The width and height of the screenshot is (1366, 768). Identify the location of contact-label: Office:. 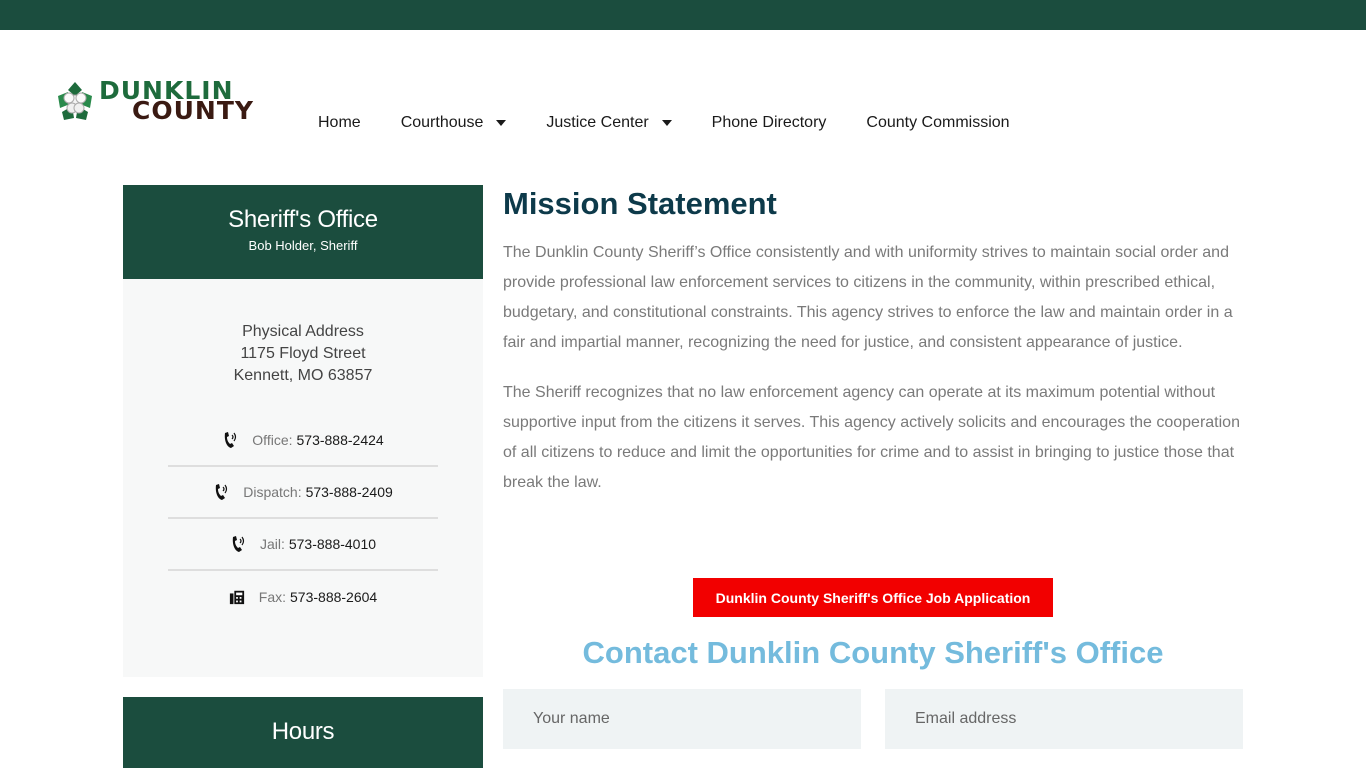
(272, 440).